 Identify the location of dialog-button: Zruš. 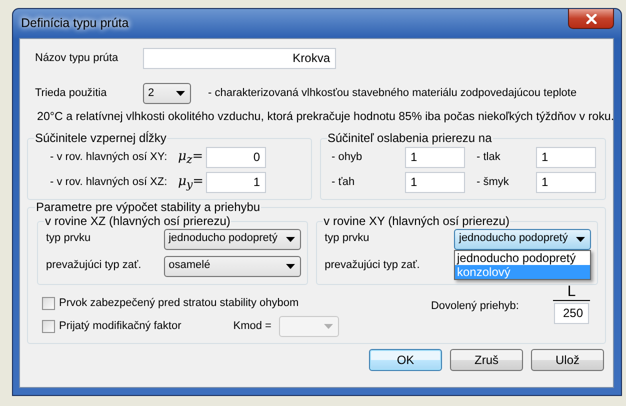
(486, 360).